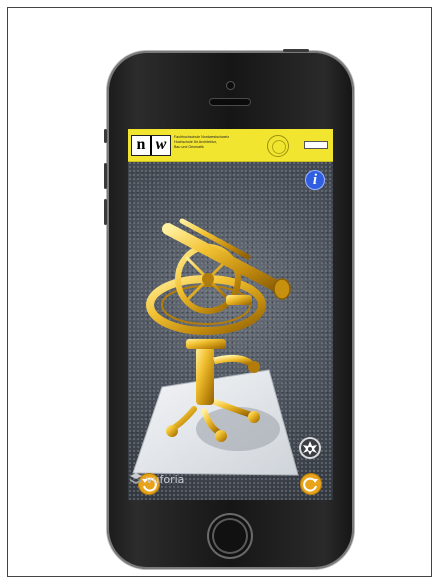 This screenshot has height=585, width=440. I want to click on mute-switch, so click(105, 136).